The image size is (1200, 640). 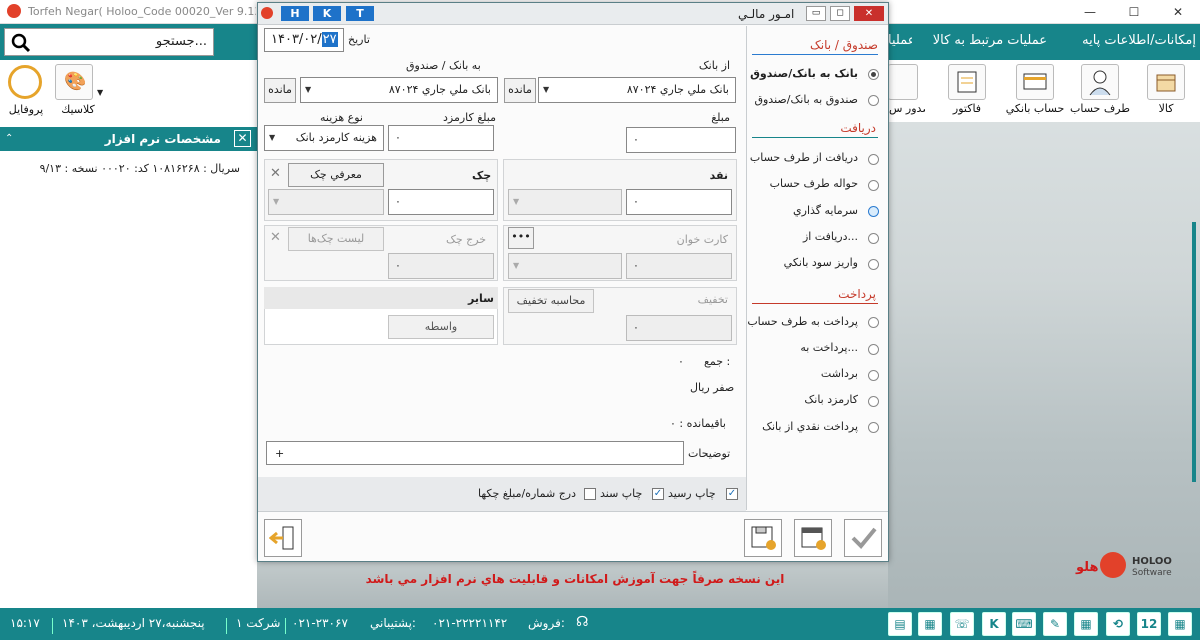 What do you see at coordinates (1100, 82) in the screenshot?
I see `account-party-icon` at bounding box center [1100, 82].